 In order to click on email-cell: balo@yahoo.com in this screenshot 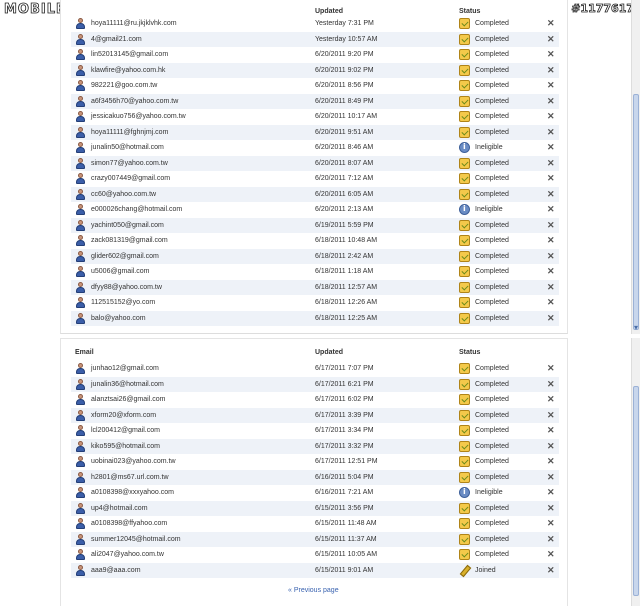, I will do `click(118, 318)`.